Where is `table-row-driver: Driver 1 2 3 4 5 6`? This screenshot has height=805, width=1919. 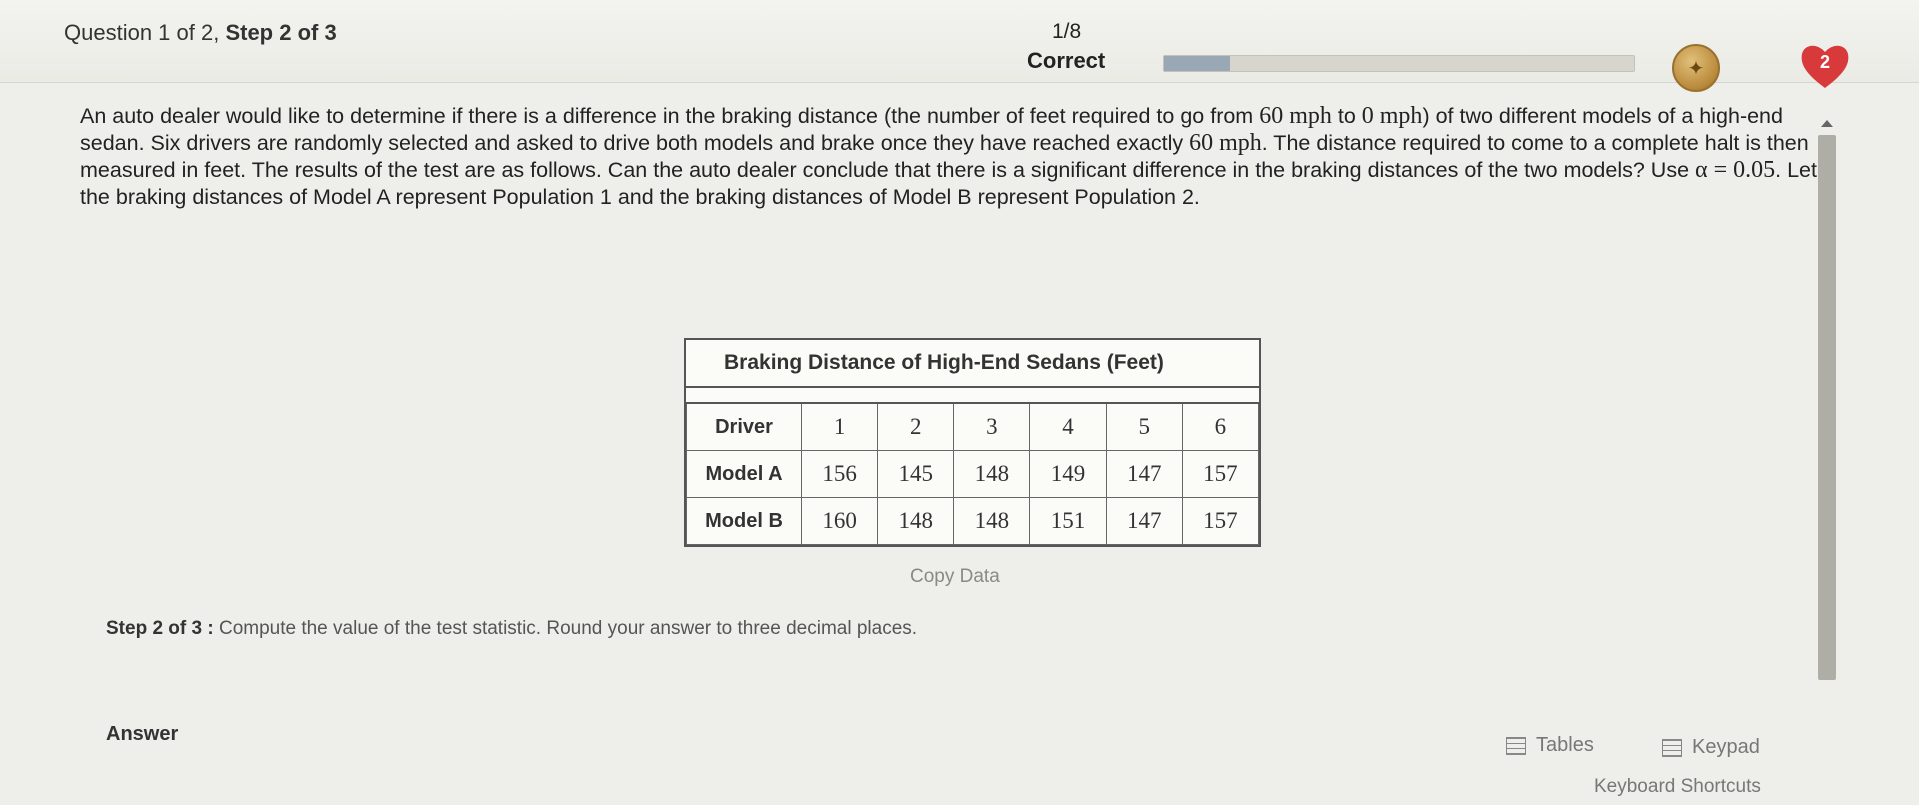
table-row-driver: Driver 1 2 3 4 5 6 is located at coordinates (973, 426).